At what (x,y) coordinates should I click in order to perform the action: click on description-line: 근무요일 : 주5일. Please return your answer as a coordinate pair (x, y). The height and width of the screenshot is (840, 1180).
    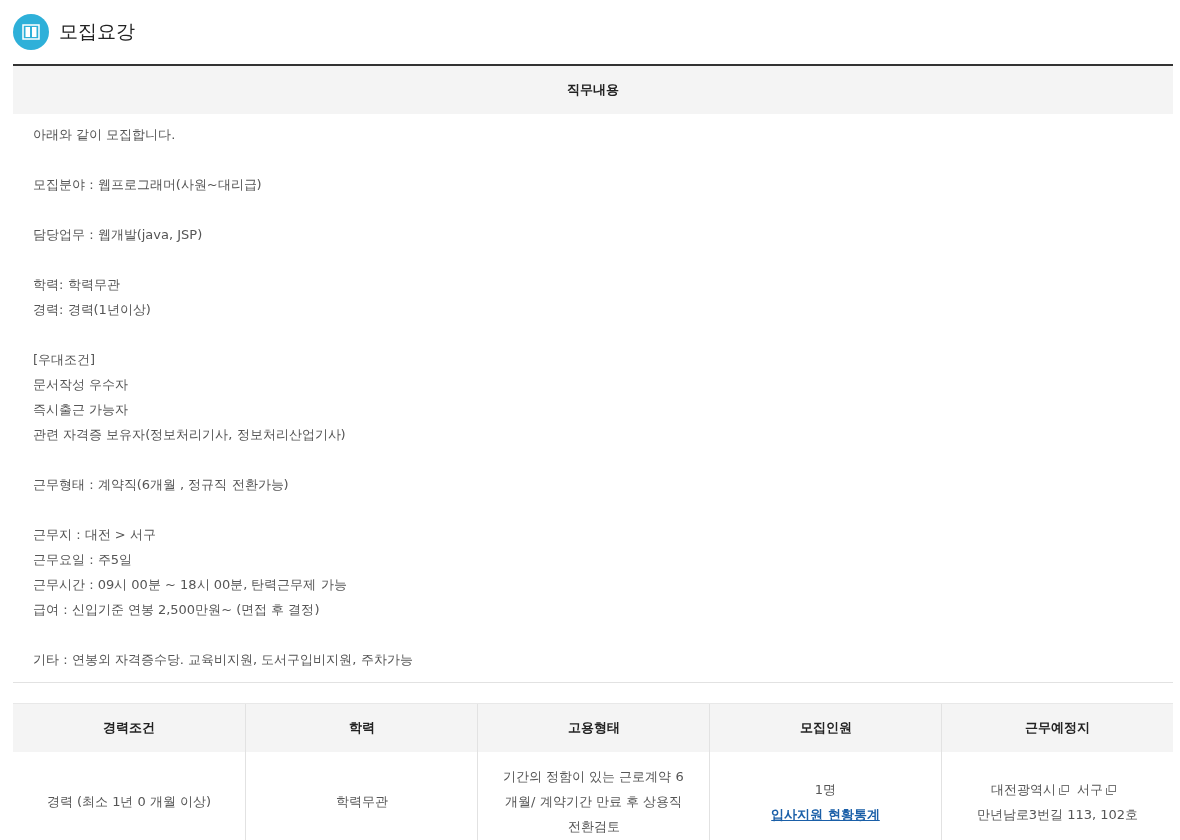
    Looking at the image, I should click on (83, 560).